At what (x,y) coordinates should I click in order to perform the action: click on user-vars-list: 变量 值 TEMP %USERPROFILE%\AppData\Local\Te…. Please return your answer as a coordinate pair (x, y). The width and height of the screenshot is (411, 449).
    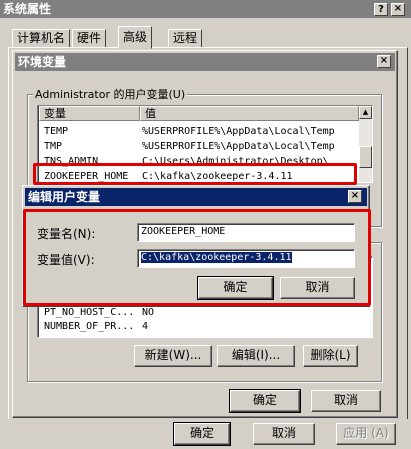
    Looking at the image, I should click on (205, 144).